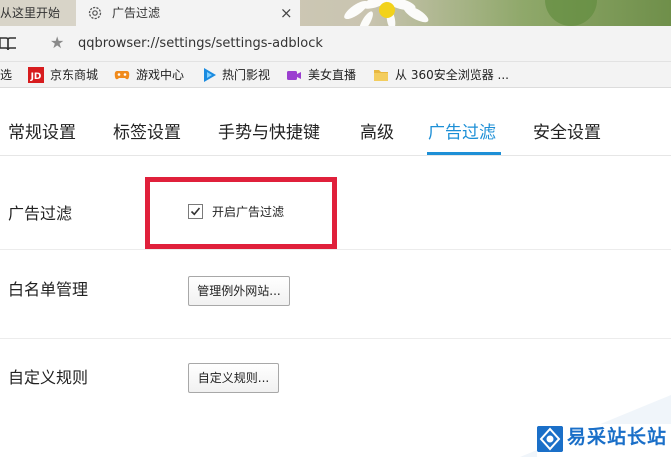  Describe the element at coordinates (30, 13) in the screenshot. I see `tab-start-page-title: 从这里开始` at that location.